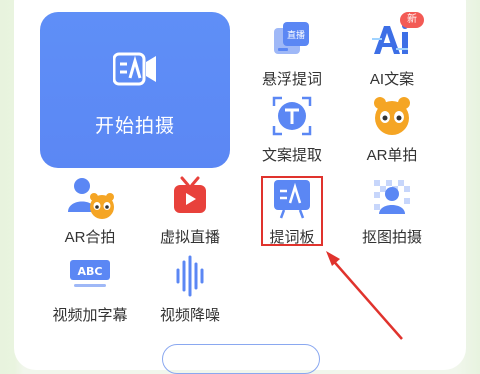 The width and height of the screenshot is (480, 374). I want to click on tool-label: 视频加字幕, so click(90, 315).